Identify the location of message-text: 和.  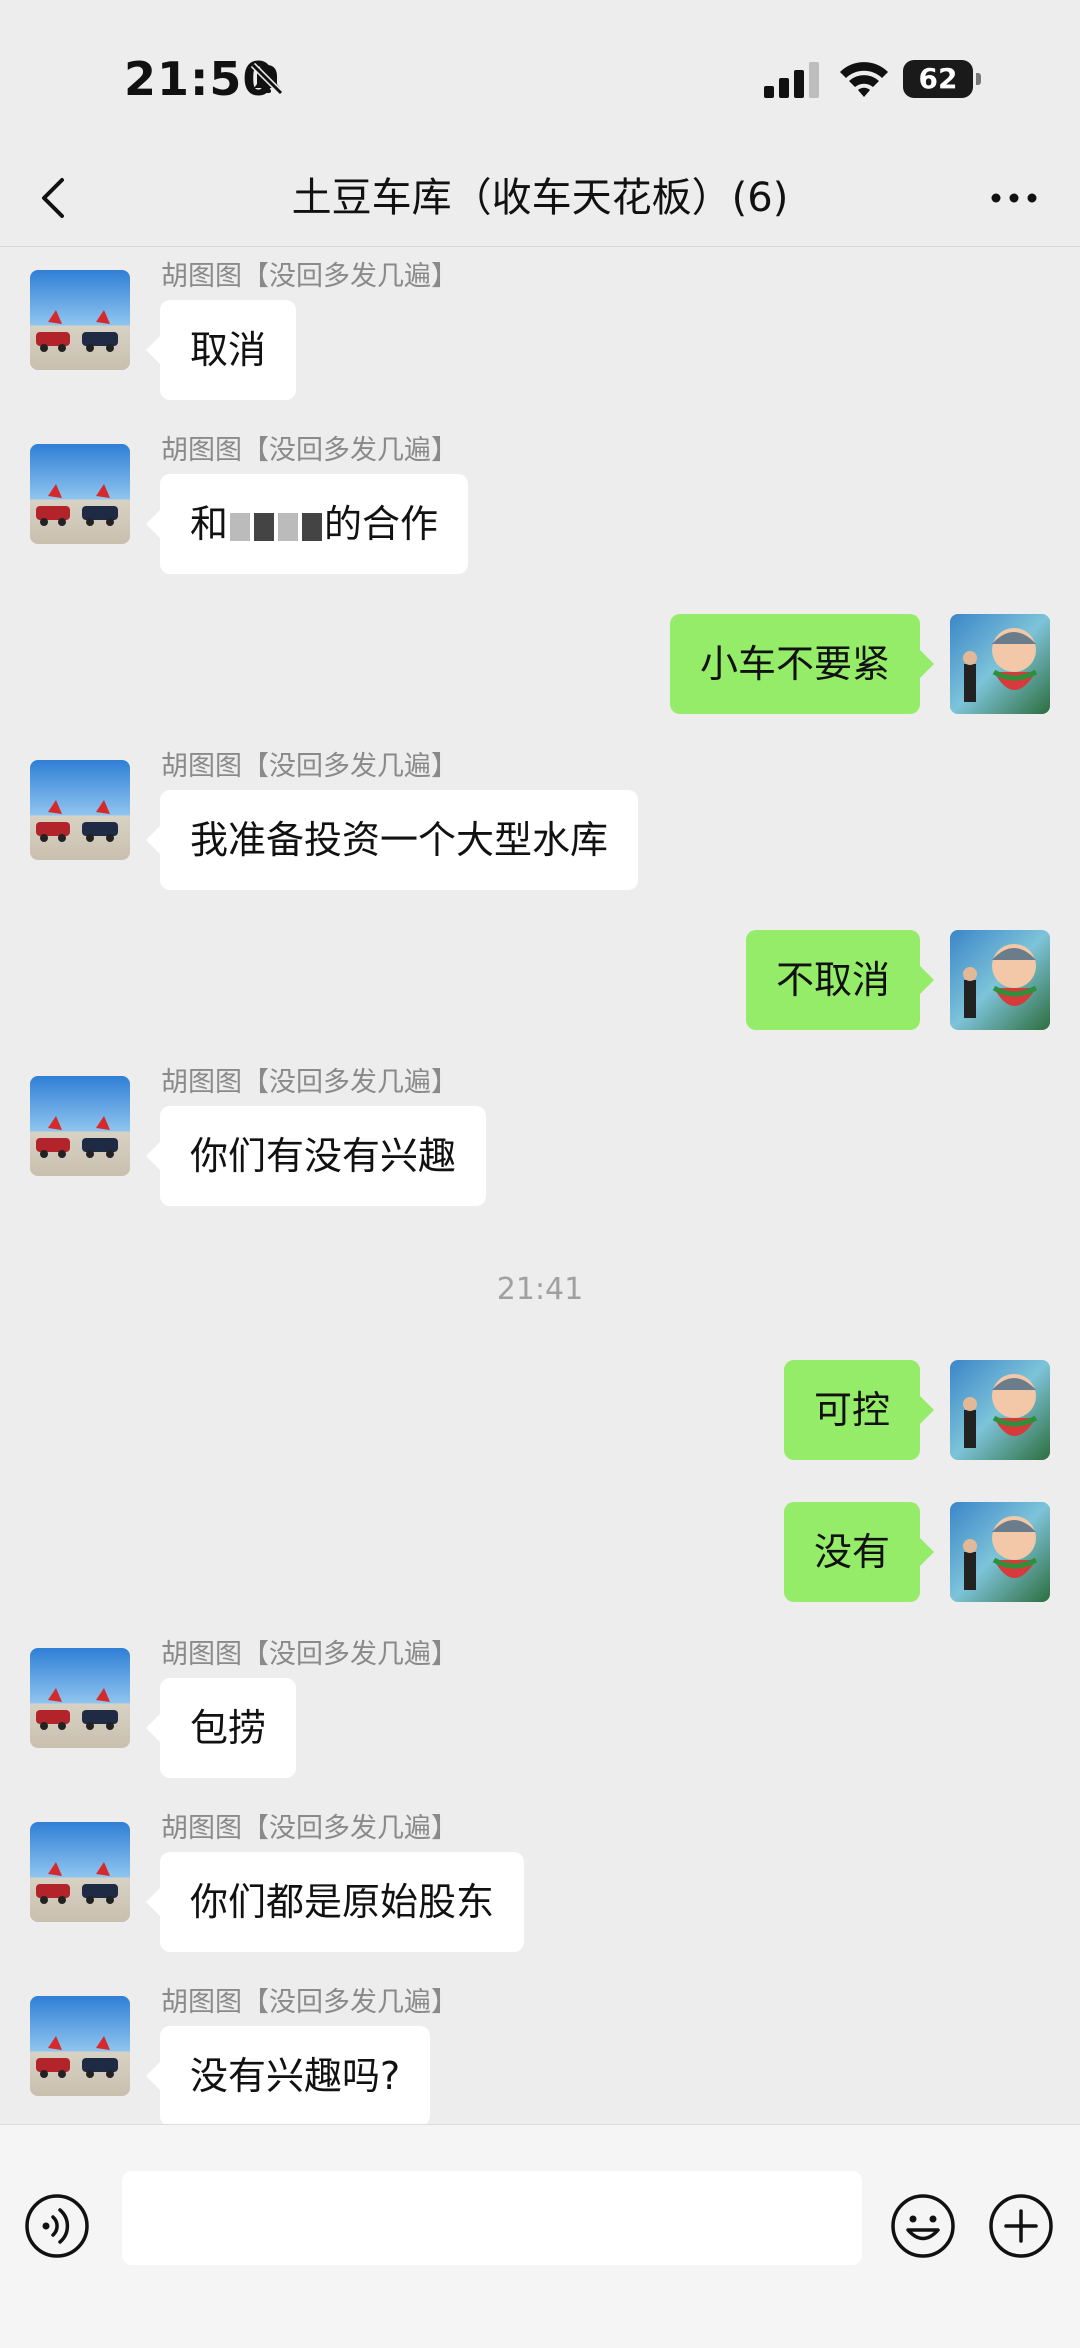
(209, 524).